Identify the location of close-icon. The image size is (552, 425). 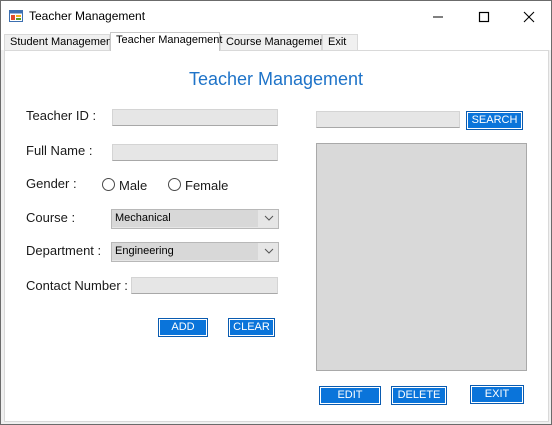
(529, 16).